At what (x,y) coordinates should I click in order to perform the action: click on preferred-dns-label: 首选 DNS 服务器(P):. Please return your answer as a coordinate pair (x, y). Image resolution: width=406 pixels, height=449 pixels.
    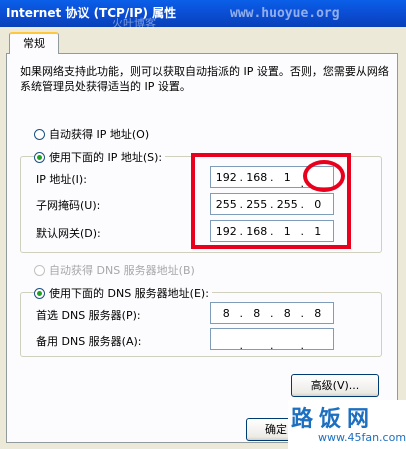
    Looking at the image, I should click on (88, 315).